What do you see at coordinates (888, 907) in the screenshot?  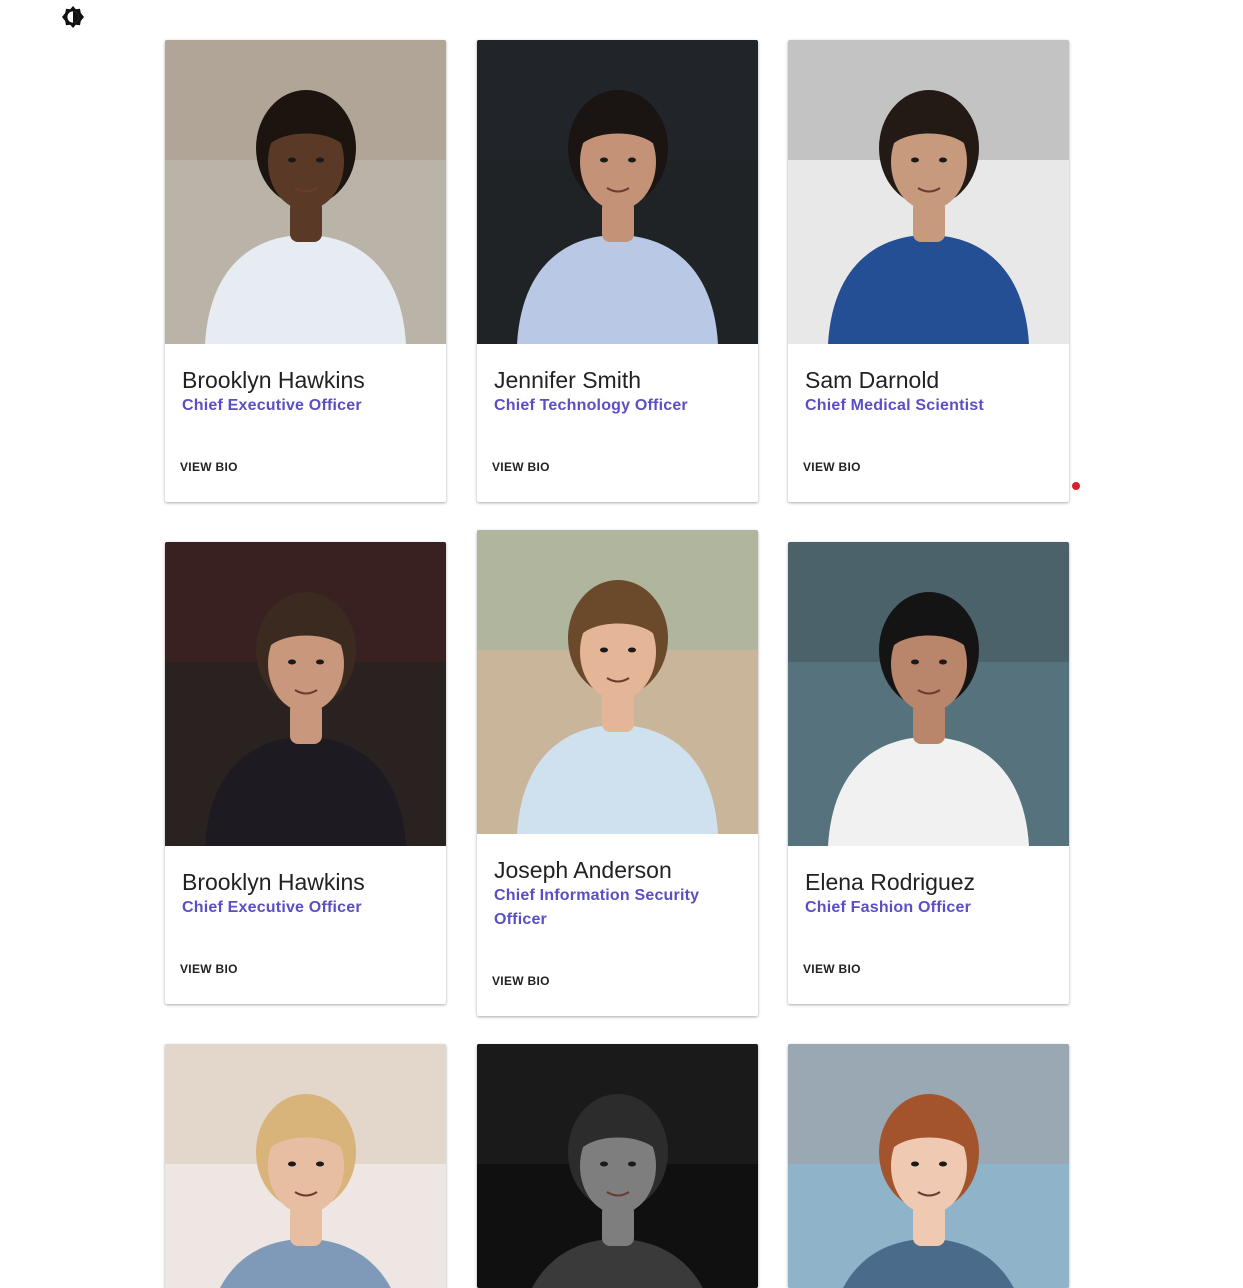 I see `member-role: Chief Fashion Officer` at bounding box center [888, 907].